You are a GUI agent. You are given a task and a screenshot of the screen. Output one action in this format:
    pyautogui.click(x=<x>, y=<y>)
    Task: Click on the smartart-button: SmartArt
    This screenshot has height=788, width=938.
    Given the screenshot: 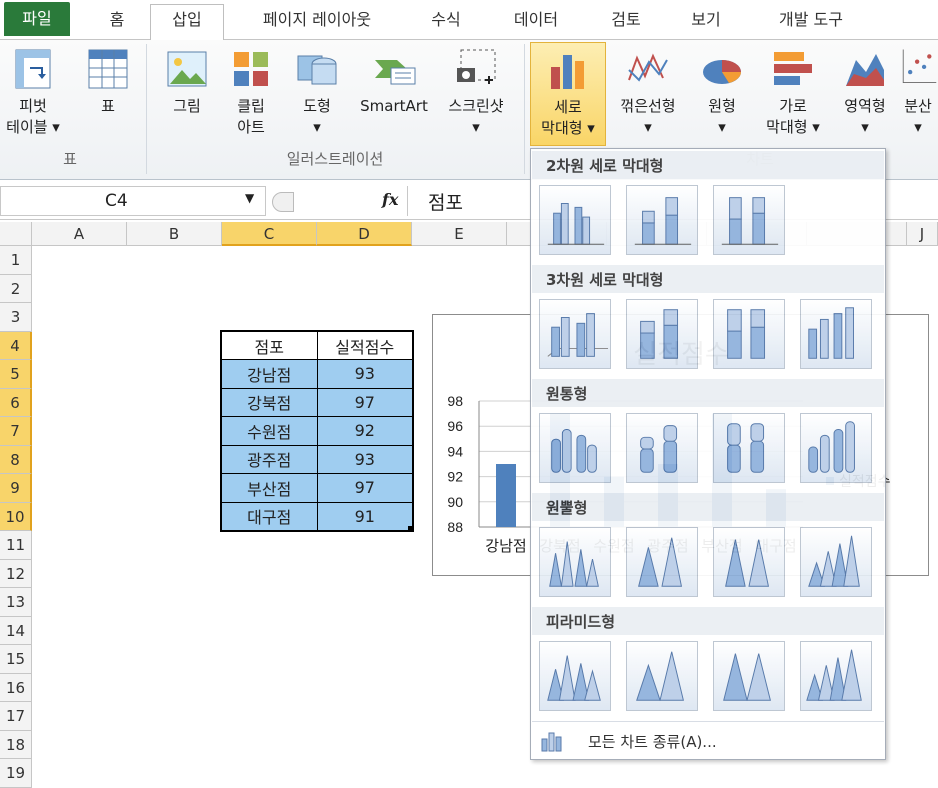 What is the action you would take?
    pyautogui.click(x=394, y=81)
    